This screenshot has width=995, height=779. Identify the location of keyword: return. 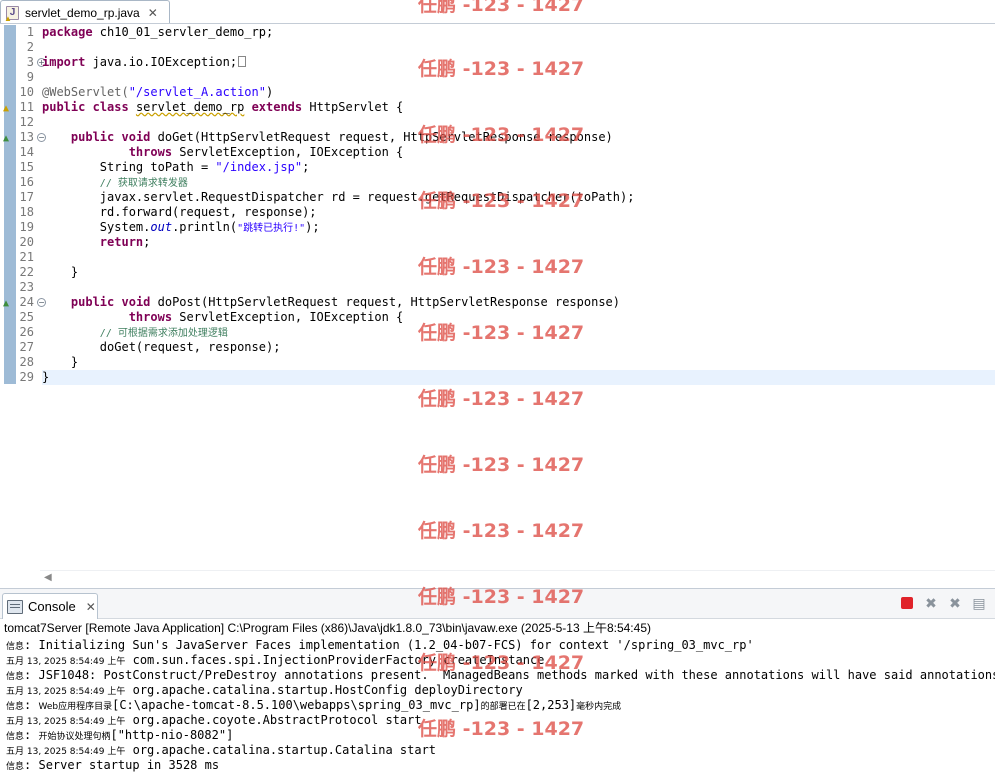
(121, 242).